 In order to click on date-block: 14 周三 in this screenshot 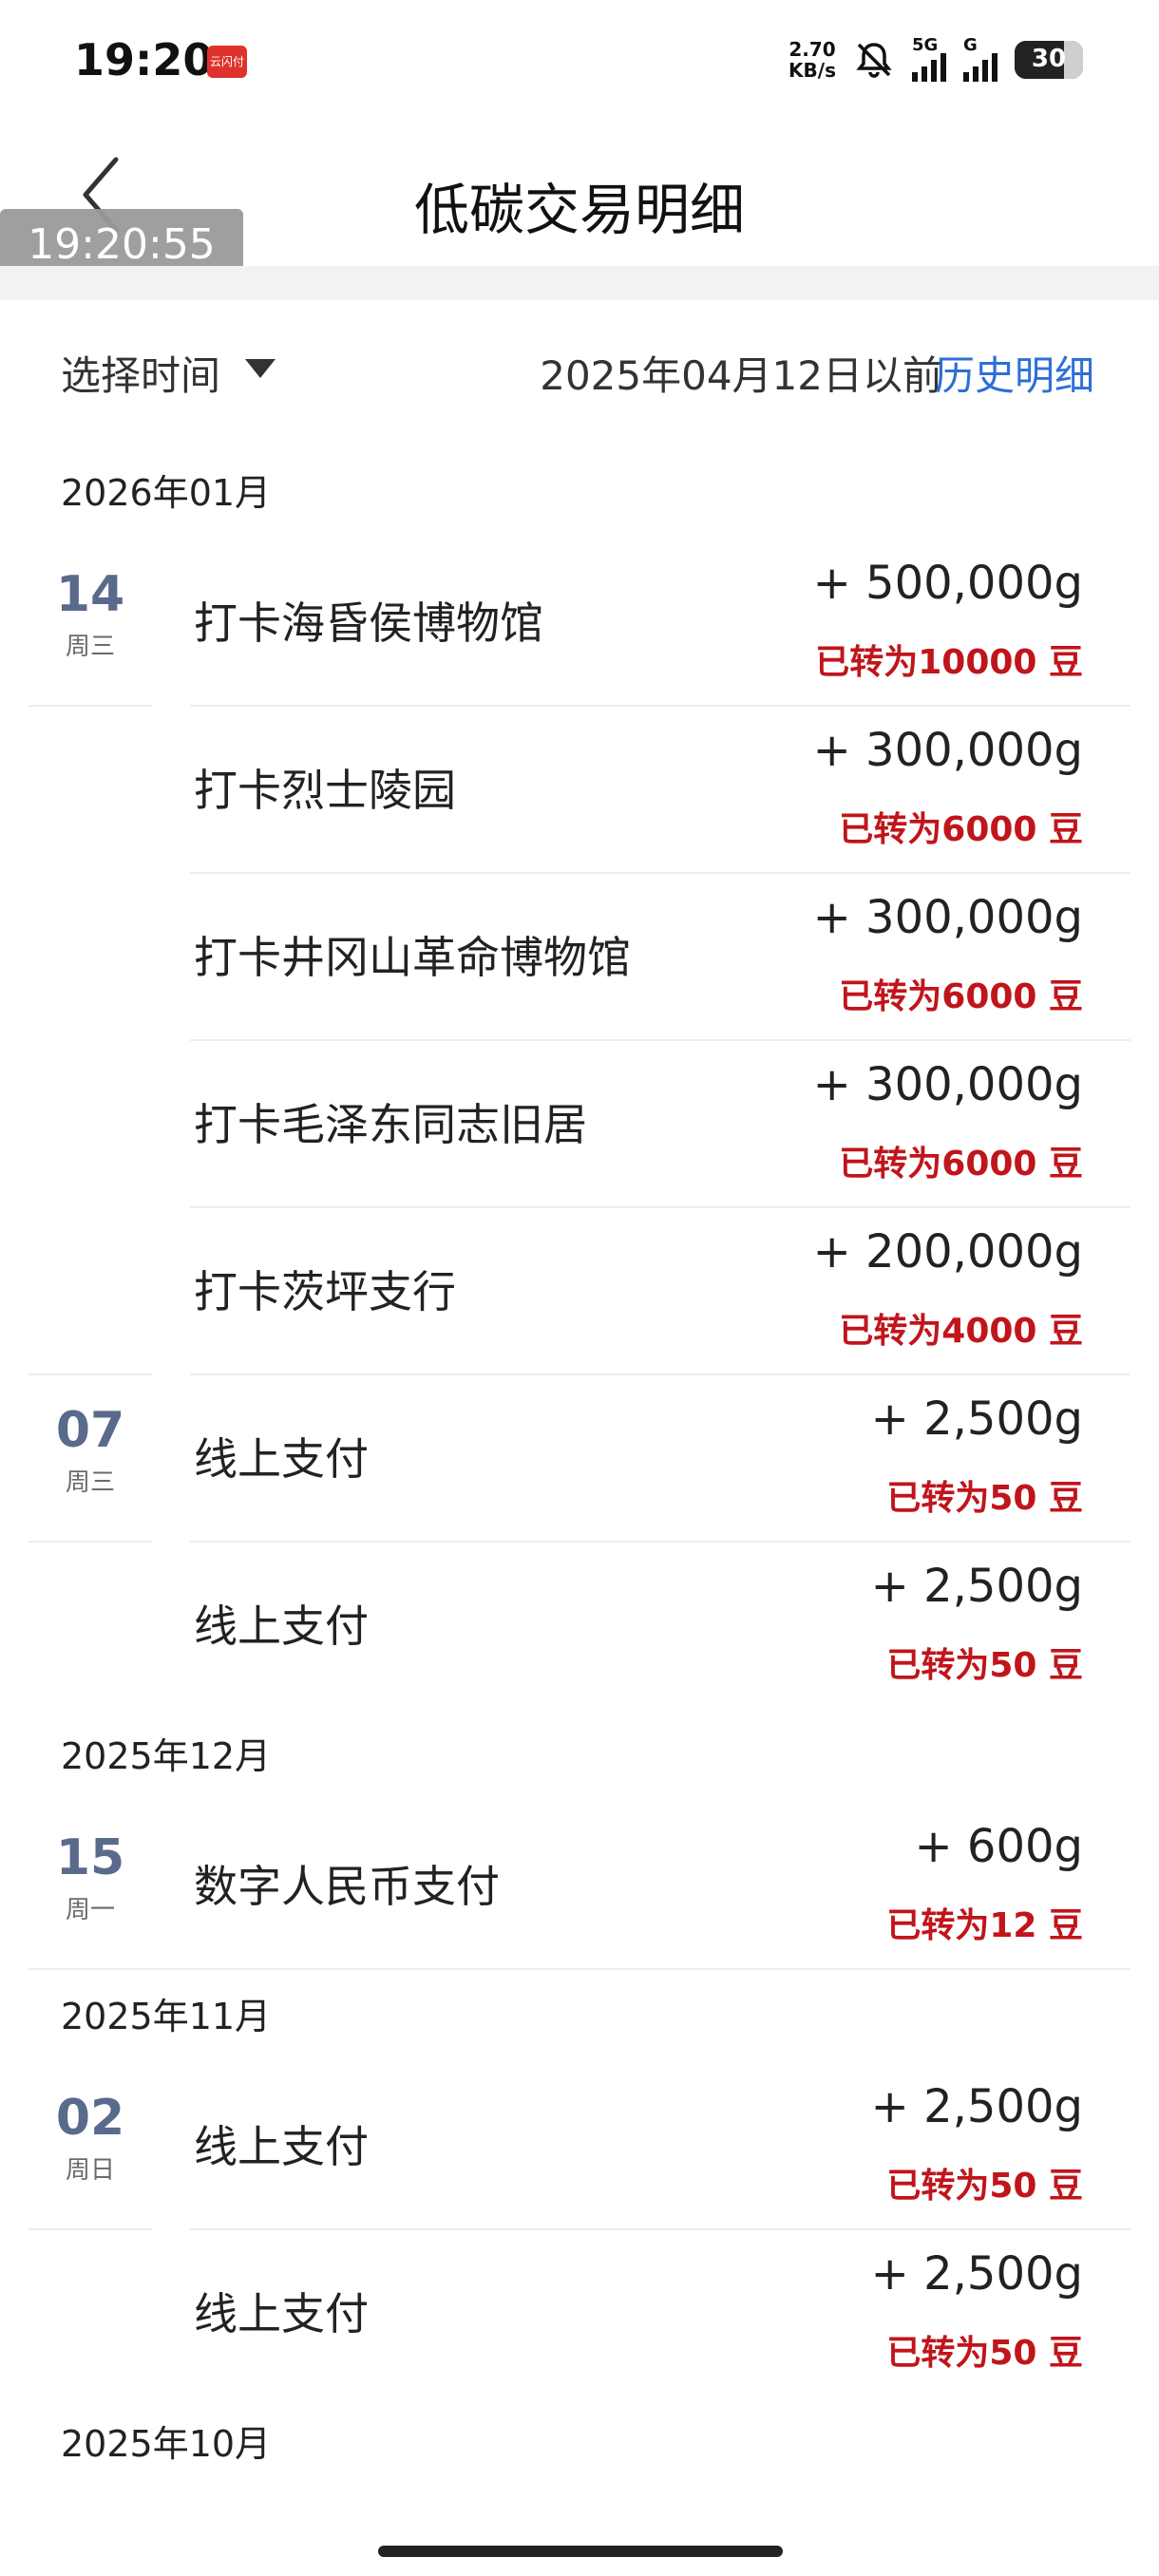, I will do `click(90, 623)`.